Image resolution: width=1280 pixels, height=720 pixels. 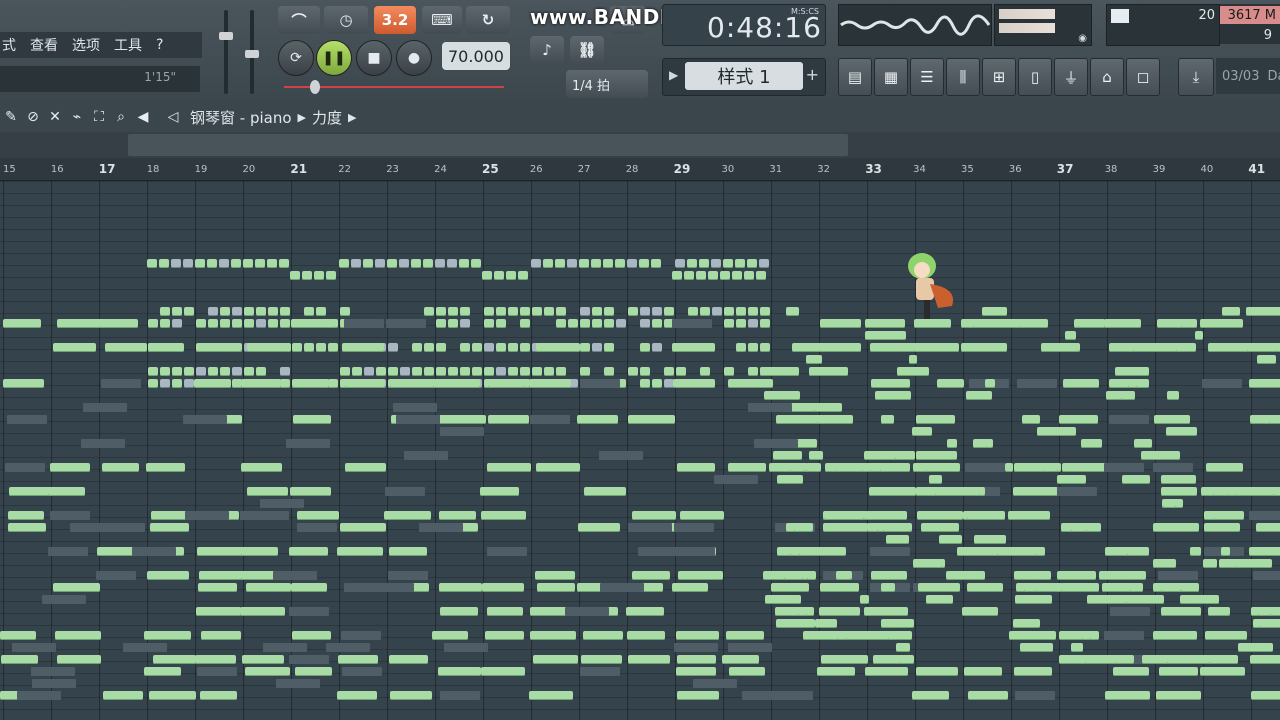 I want to click on typing-keyboard-button: ⌨, so click(x=442, y=20).